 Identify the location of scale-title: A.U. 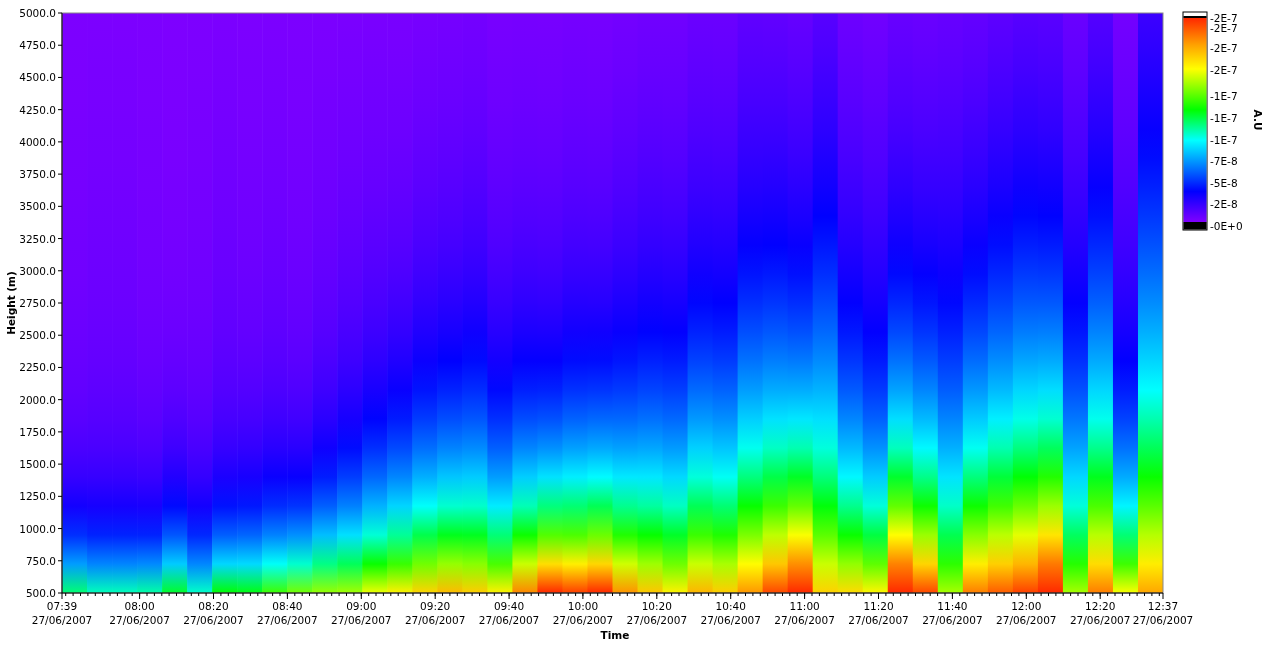
(1258, 120).